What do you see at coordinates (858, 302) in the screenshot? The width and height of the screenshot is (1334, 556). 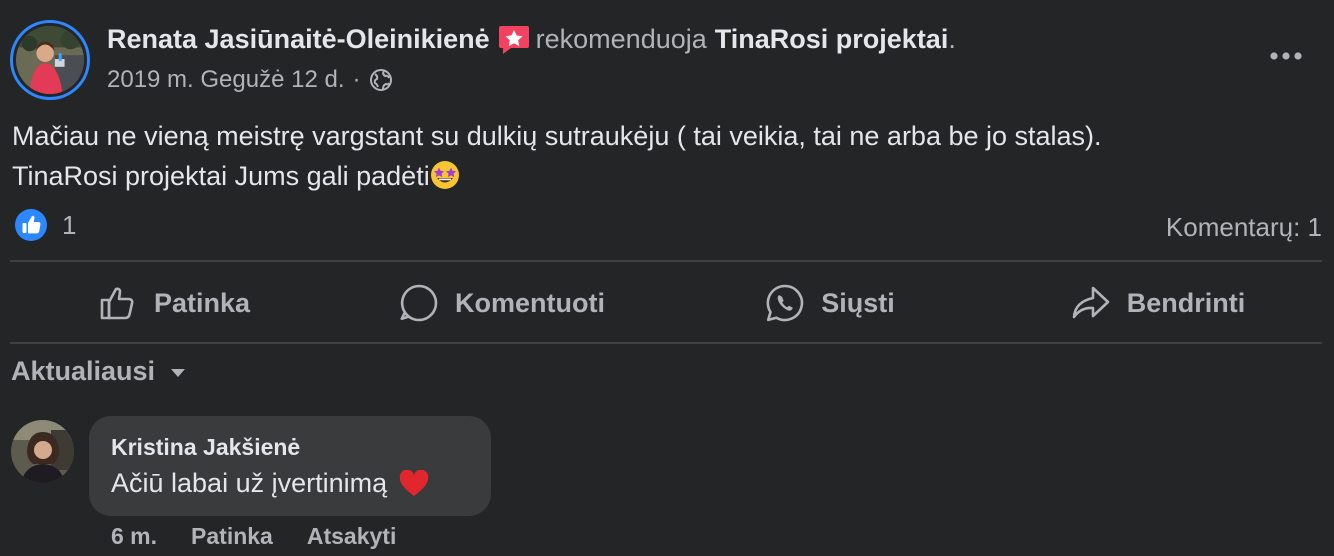 I see `send-label: Siųsti` at bounding box center [858, 302].